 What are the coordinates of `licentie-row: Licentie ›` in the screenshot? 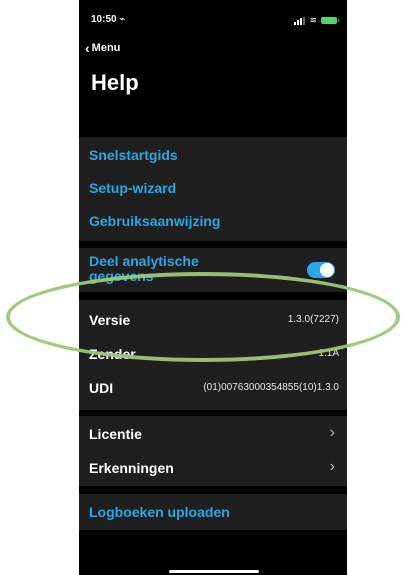 It's located at (213, 434).